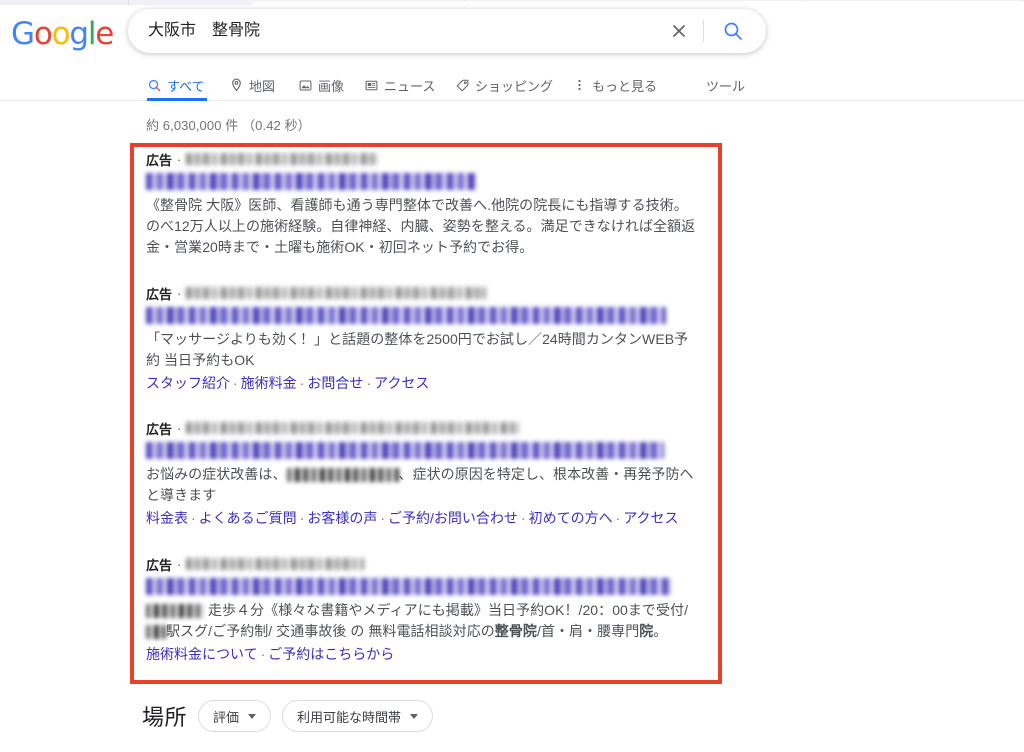 Image resolution: width=1024 pixels, height=752 pixels. Describe the element at coordinates (579, 85) in the screenshot. I see `more-vert-icon` at that location.